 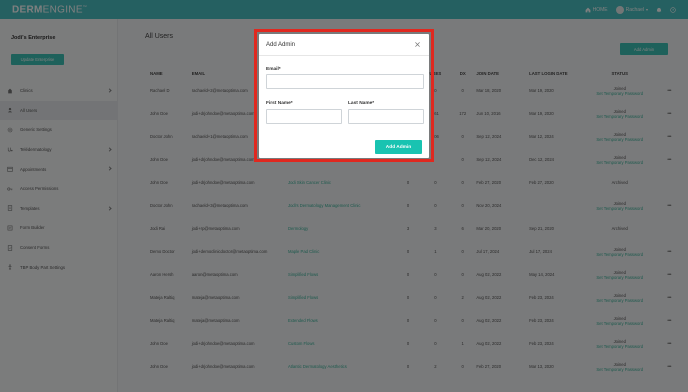 I want to click on last-name-label: Last Name*, so click(x=361, y=103).